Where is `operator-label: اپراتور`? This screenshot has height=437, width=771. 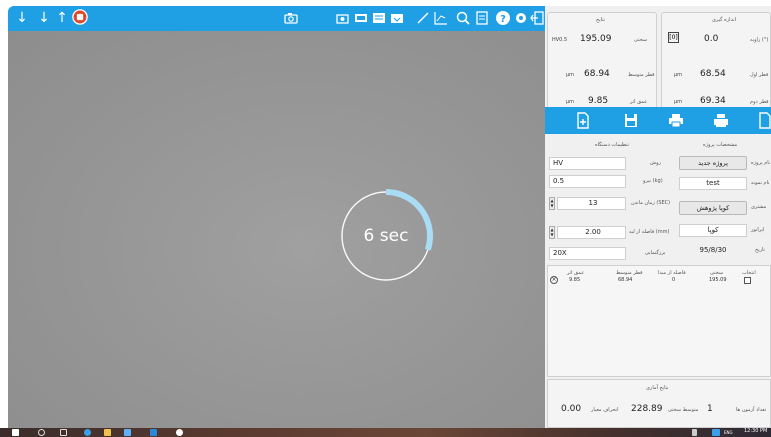
operator-label: اپراتور is located at coordinates (758, 230).